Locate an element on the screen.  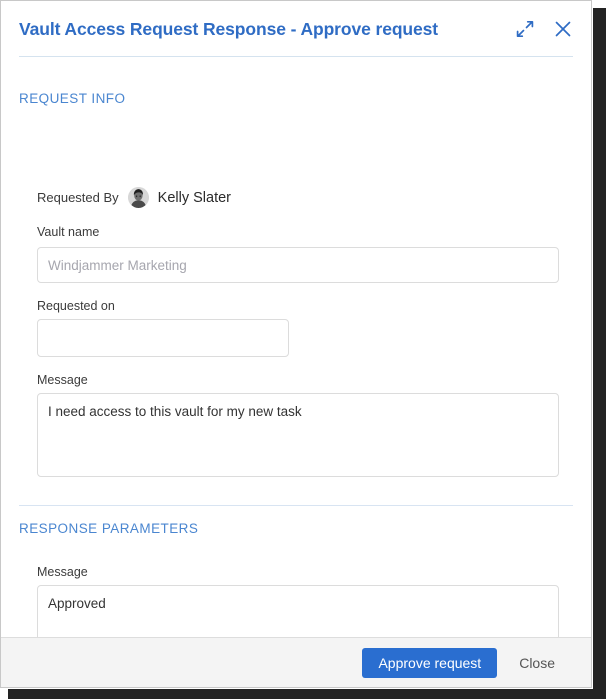
section-title-response-parameters: RESPONSE PARAMETERS is located at coordinates (109, 528).